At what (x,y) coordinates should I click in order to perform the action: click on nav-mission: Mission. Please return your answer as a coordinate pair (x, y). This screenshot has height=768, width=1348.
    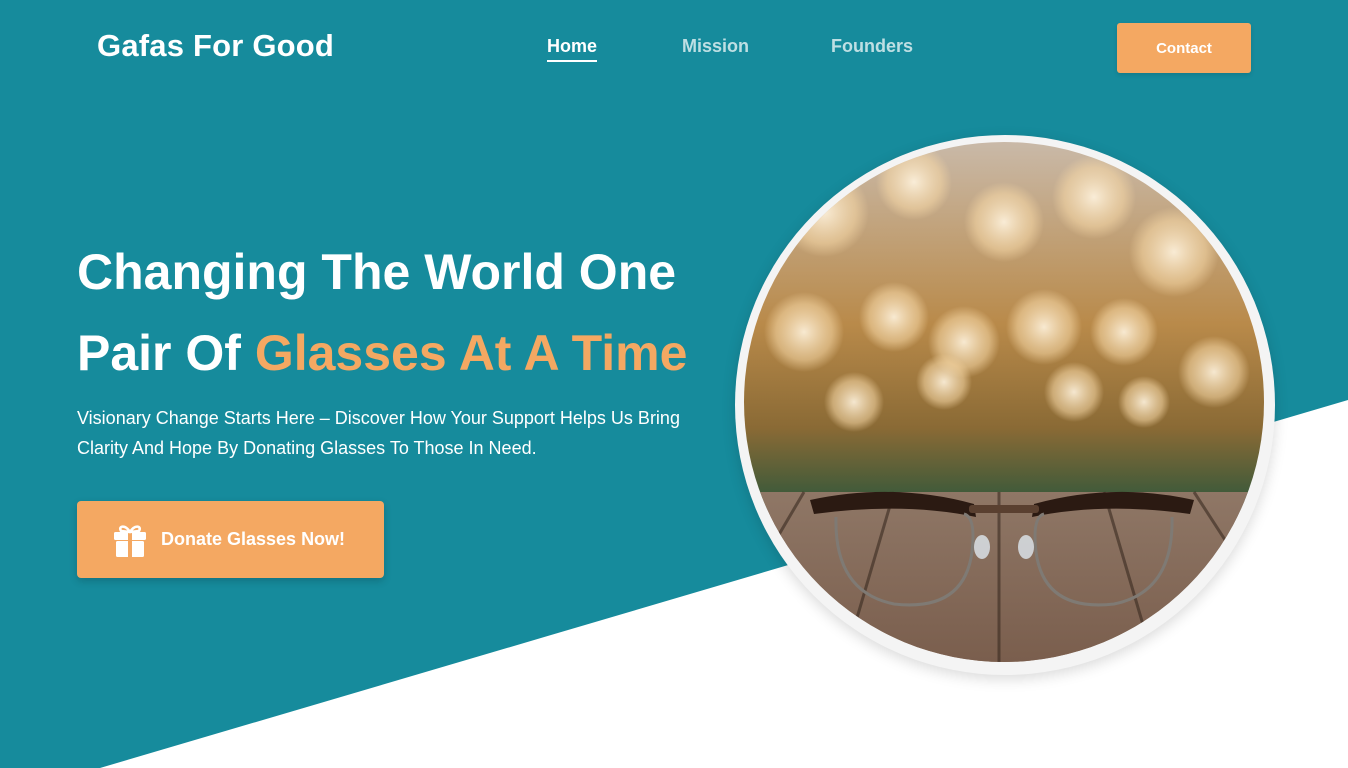
    Looking at the image, I should click on (715, 46).